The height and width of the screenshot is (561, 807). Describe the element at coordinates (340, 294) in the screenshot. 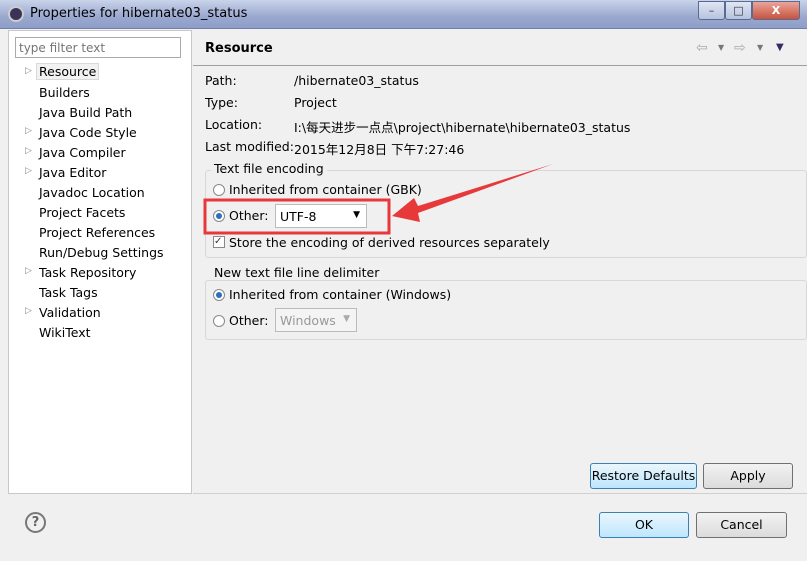

I see `delimiter-inherited-label: Inherited from container (Windows)` at that location.